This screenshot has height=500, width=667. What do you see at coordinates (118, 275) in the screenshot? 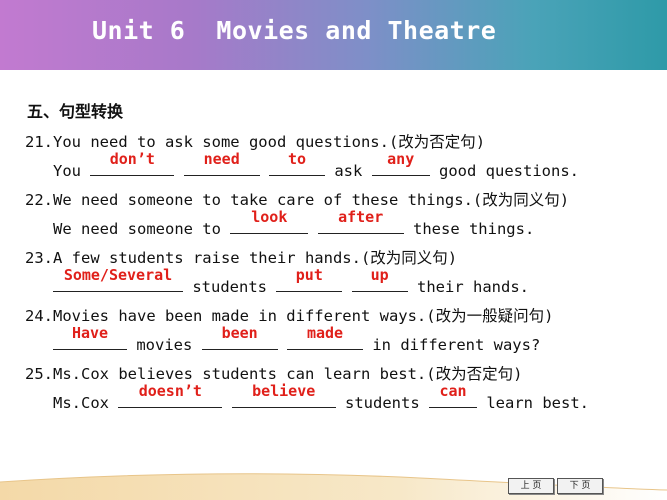
I see `answer-23-1: Some/Several` at bounding box center [118, 275].